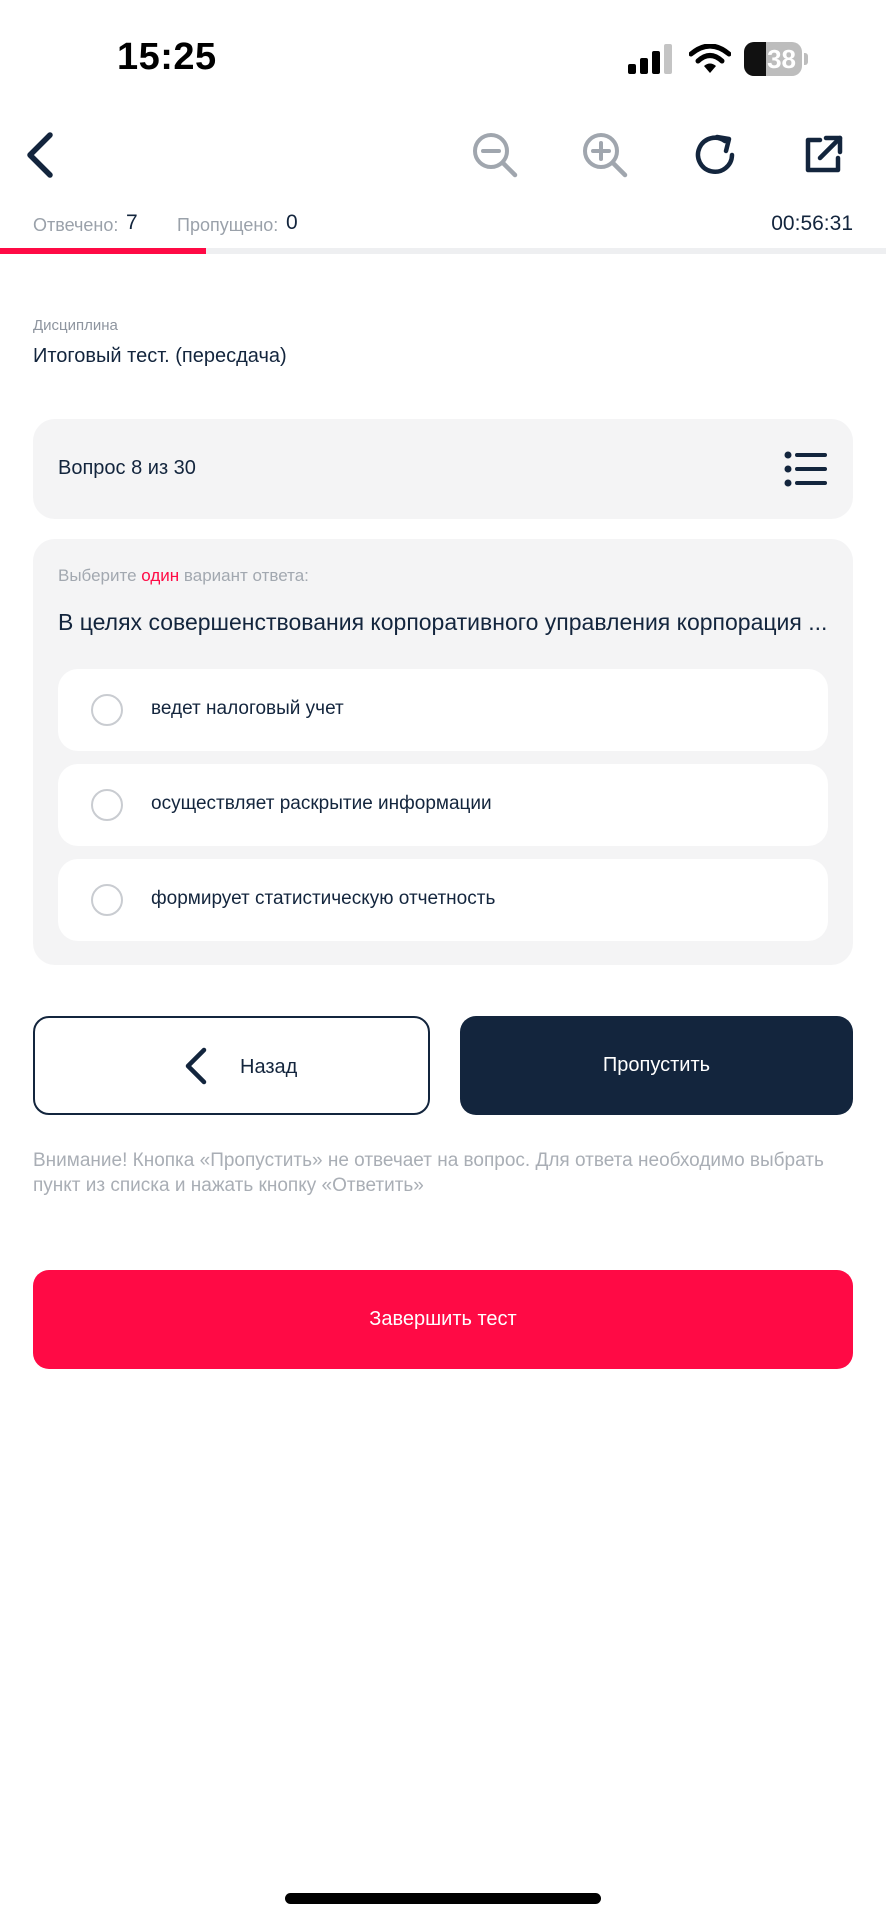  I want to click on status-bar: 15:25 38, so click(443, 60).